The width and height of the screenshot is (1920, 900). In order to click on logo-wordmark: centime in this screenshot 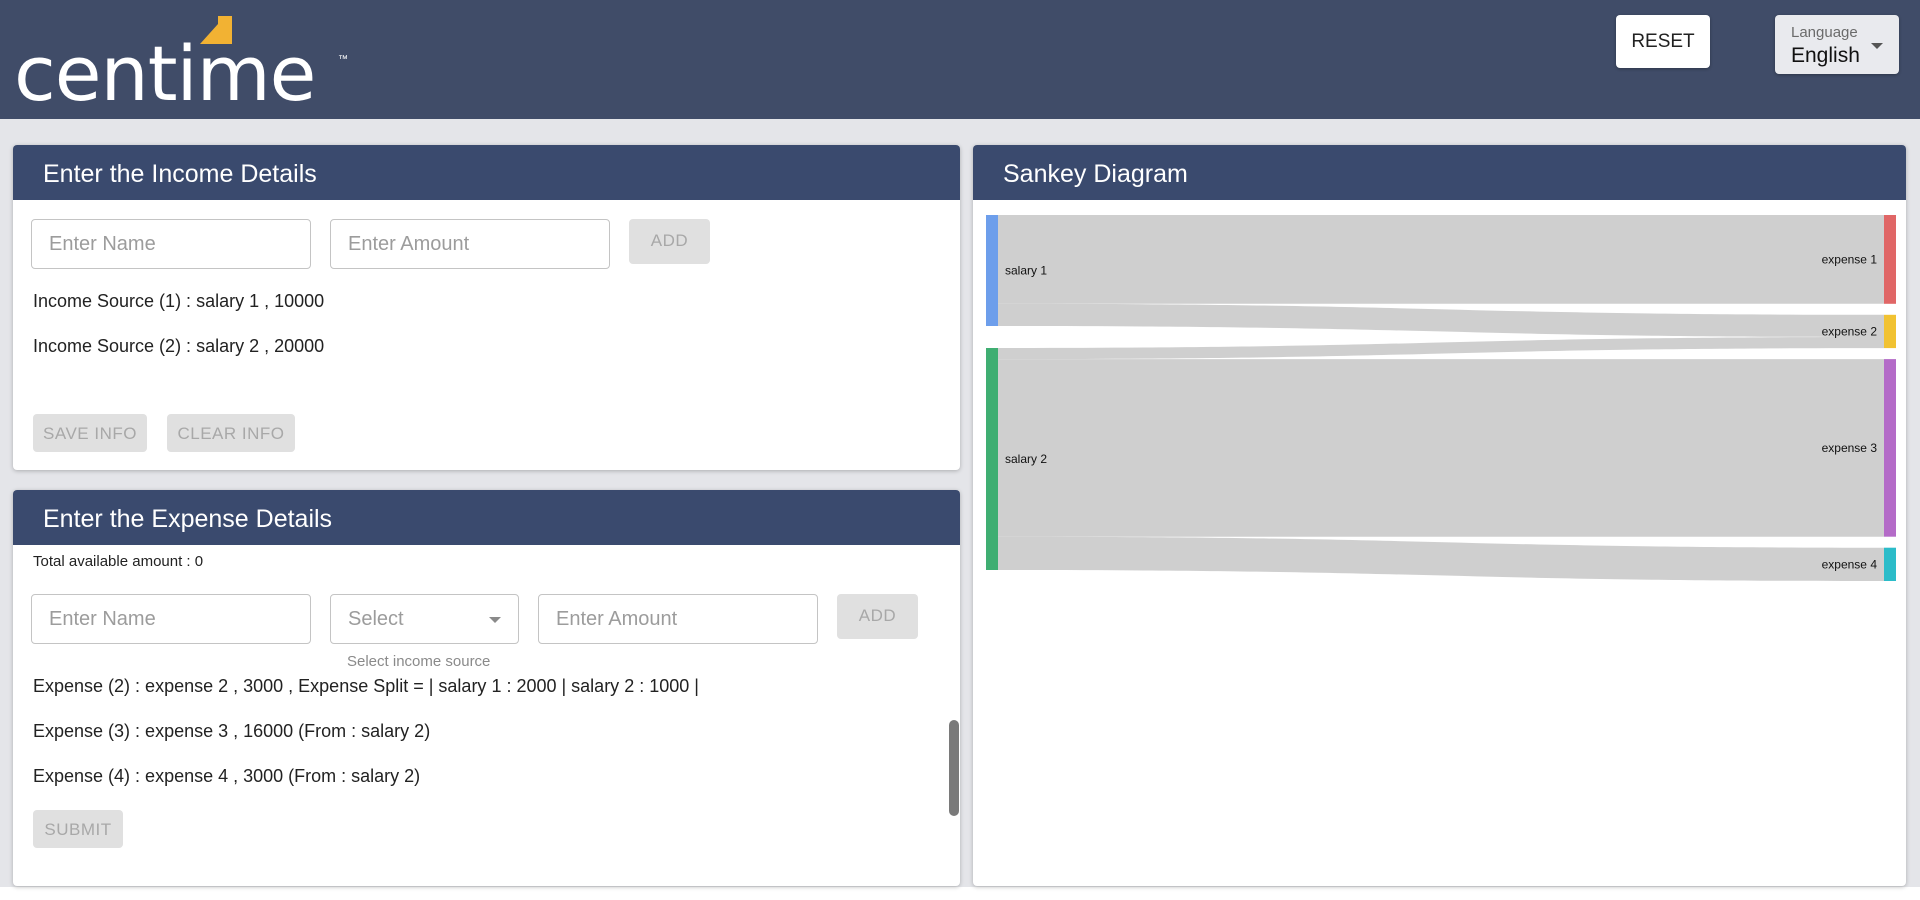, I will do `click(165, 73)`.